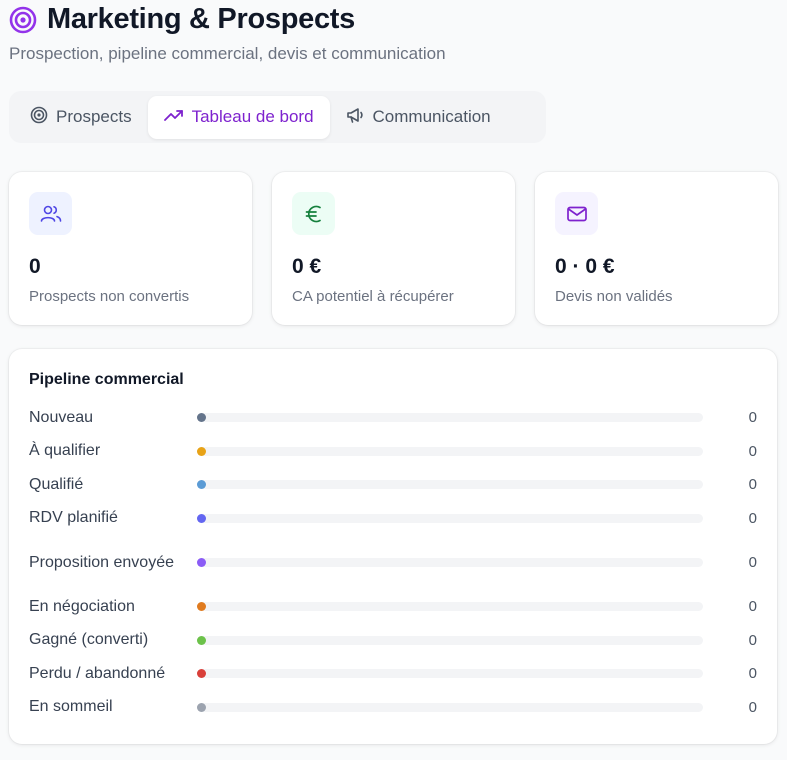 The height and width of the screenshot is (760, 787). What do you see at coordinates (109, 296) in the screenshot?
I see `stat-label: Prospects non convertis` at bounding box center [109, 296].